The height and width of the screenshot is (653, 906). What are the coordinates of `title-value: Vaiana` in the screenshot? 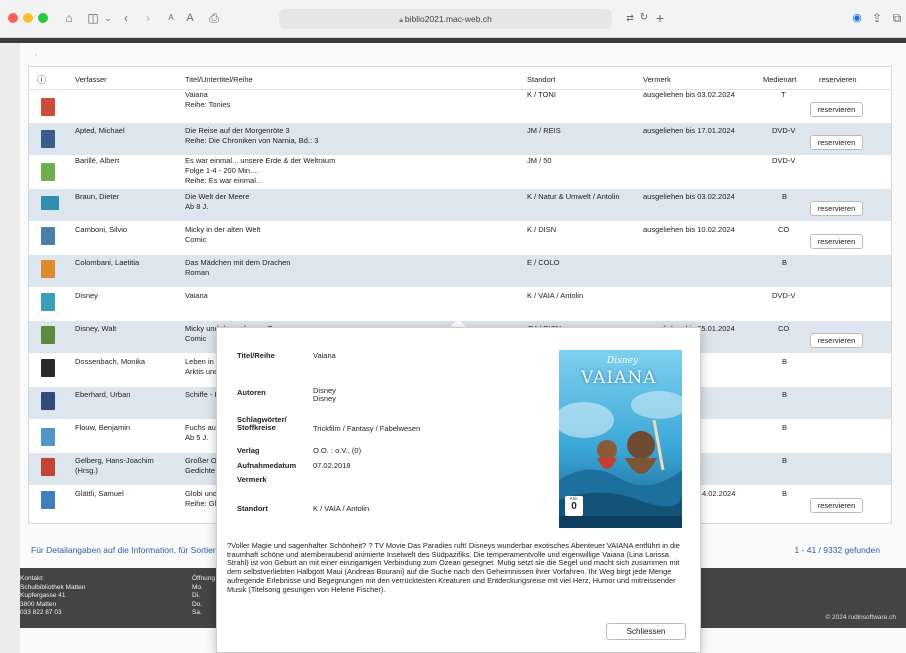 It's located at (324, 355).